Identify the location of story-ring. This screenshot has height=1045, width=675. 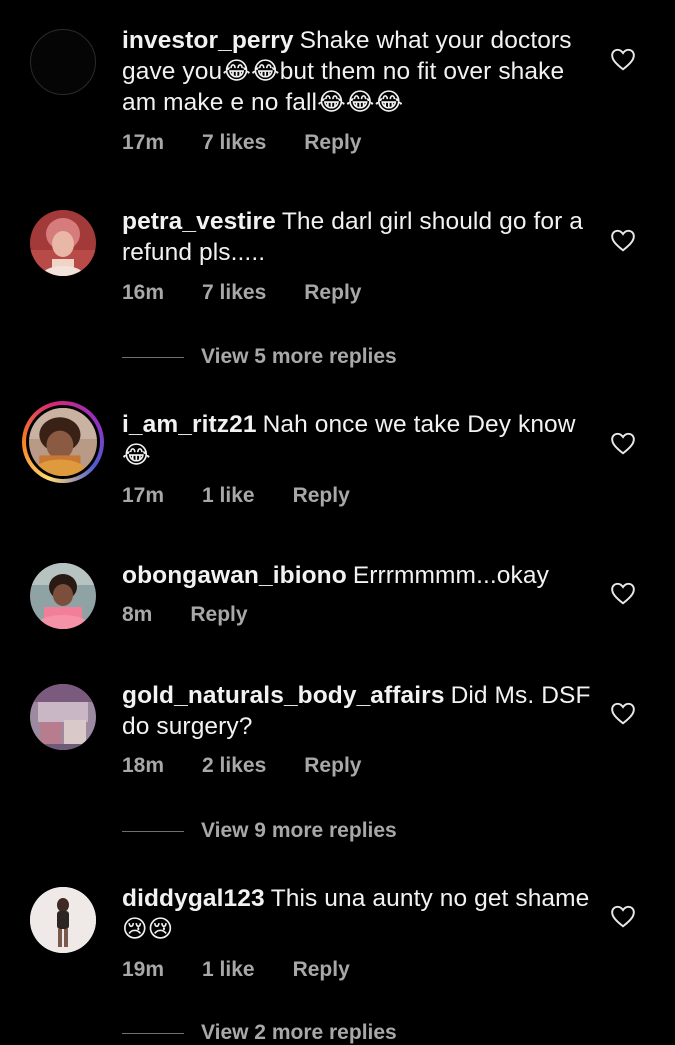
(63, 442).